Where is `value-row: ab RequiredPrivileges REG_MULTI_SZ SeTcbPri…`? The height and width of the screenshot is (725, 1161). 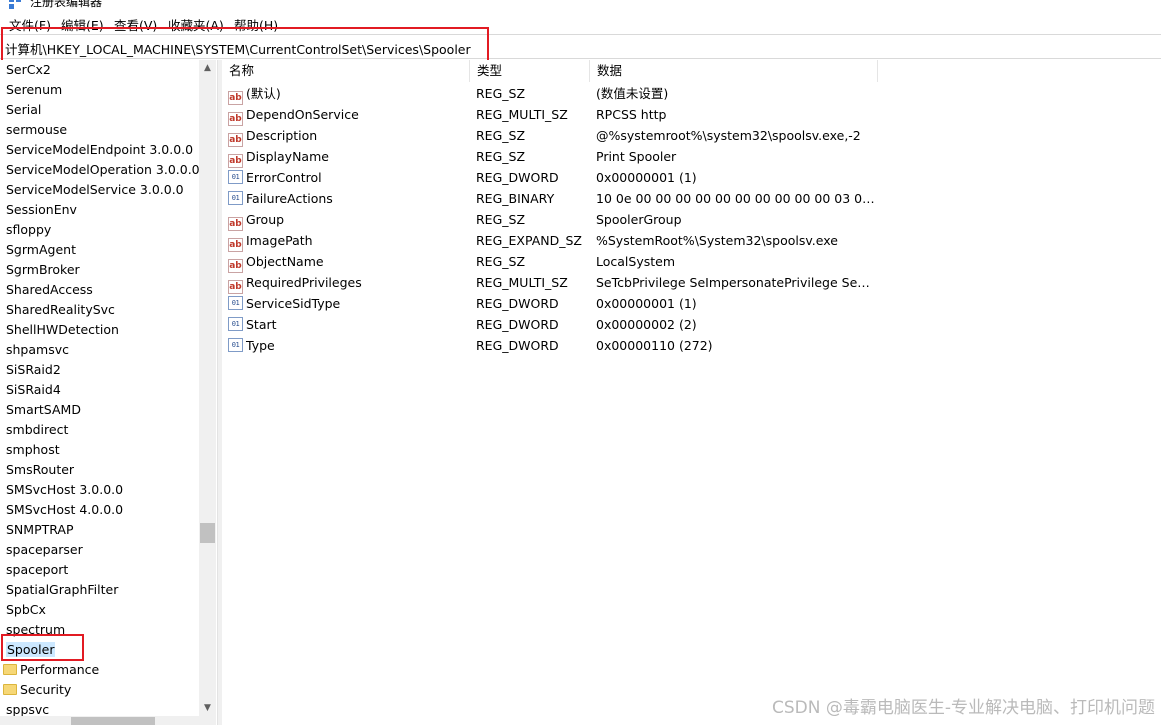 value-row: ab RequiredPrivileges REG_MULTI_SZ SeTcbPri… is located at coordinates (691, 283).